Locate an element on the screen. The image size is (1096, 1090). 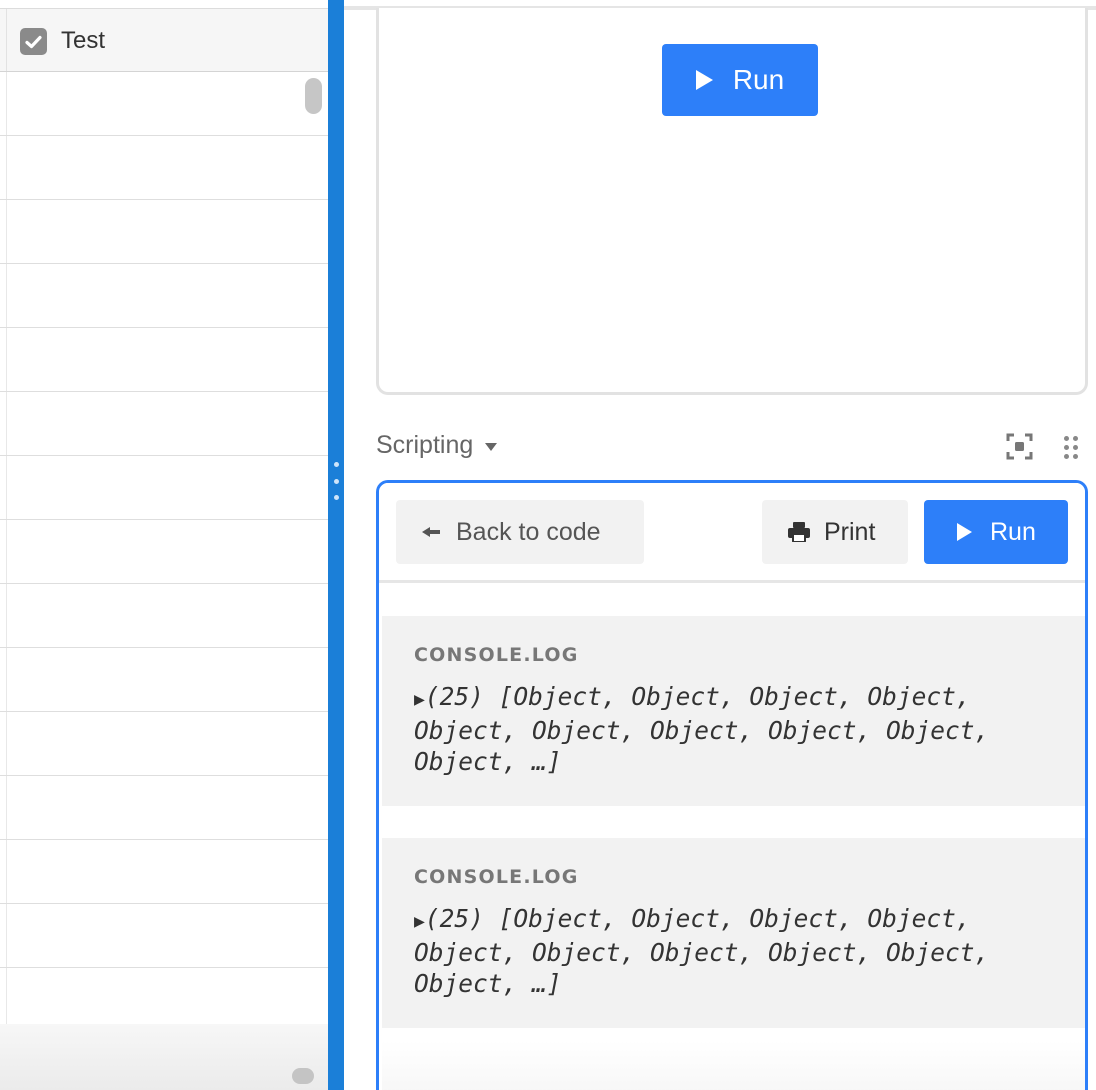
back-to-code-label: Back to code is located at coordinates (528, 531).